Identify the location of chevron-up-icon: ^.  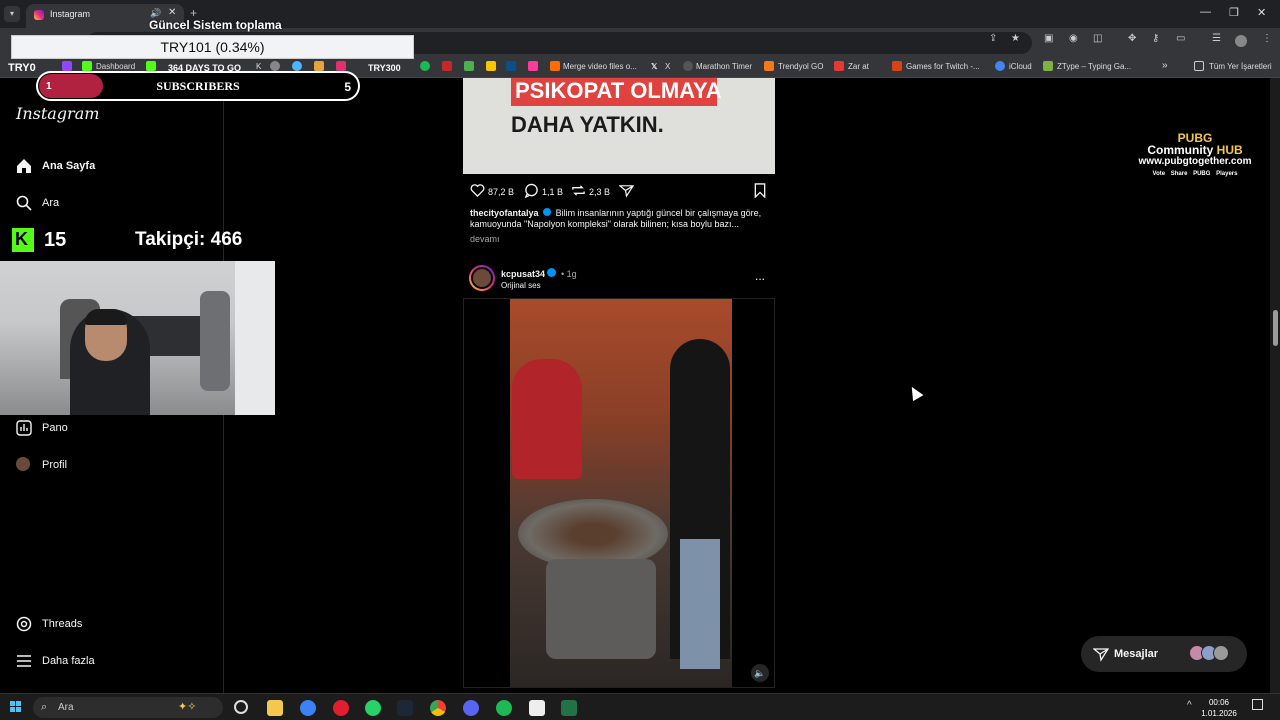
(1189, 705).